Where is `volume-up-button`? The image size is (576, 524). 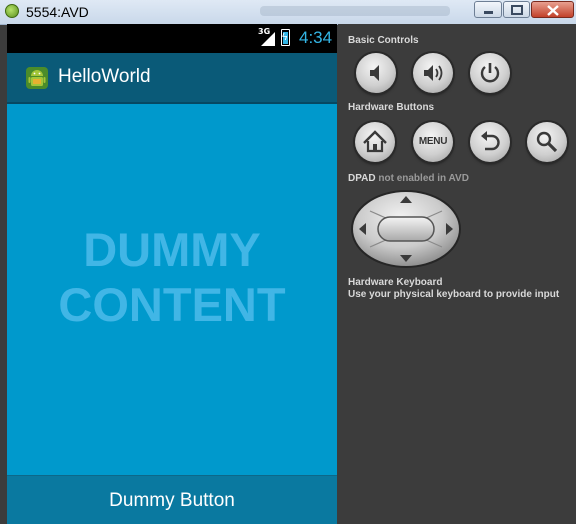
volume-up-button is located at coordinates (433, 73).